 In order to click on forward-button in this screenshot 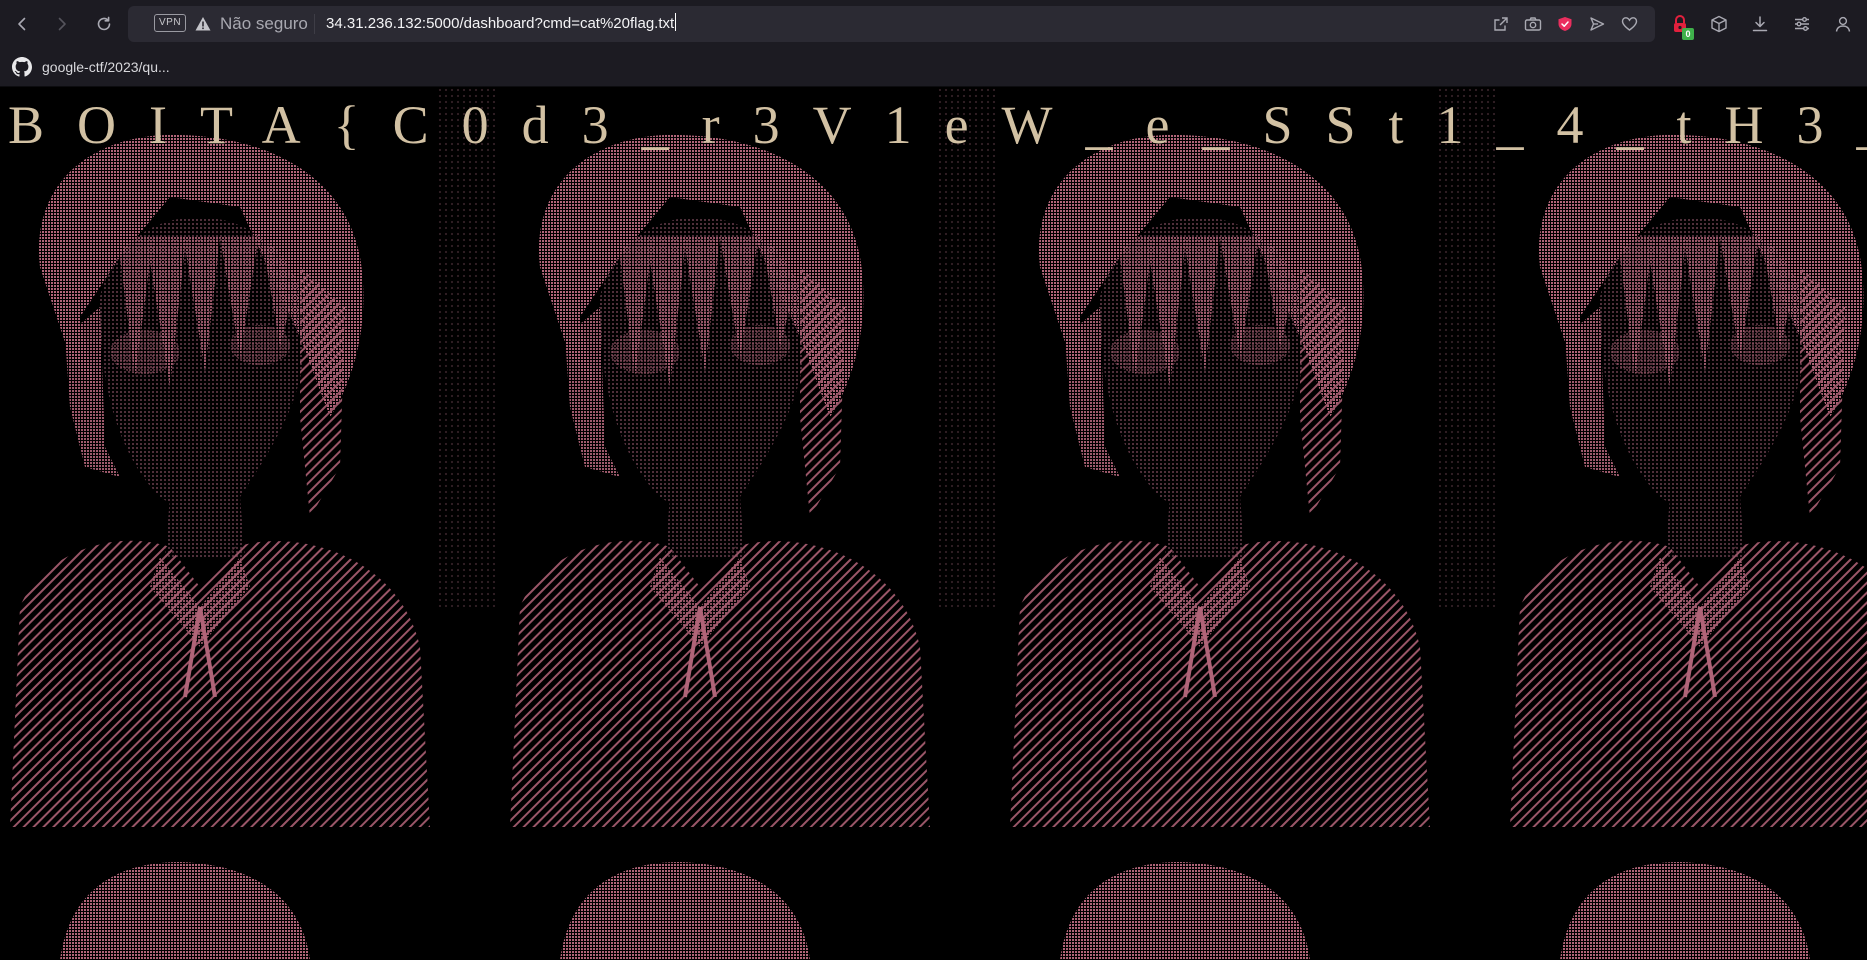, I will do `click(62, 24)`.